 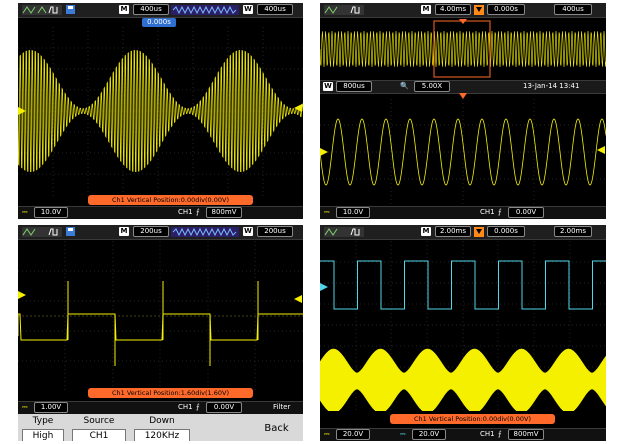 What do you see at coordinates (160, 407) in the screenshot?
I see `bottom-status-bar: ⎓ 1.00V CH1 ⨍ 0.00V Filter` at bounding box center [160, 407].